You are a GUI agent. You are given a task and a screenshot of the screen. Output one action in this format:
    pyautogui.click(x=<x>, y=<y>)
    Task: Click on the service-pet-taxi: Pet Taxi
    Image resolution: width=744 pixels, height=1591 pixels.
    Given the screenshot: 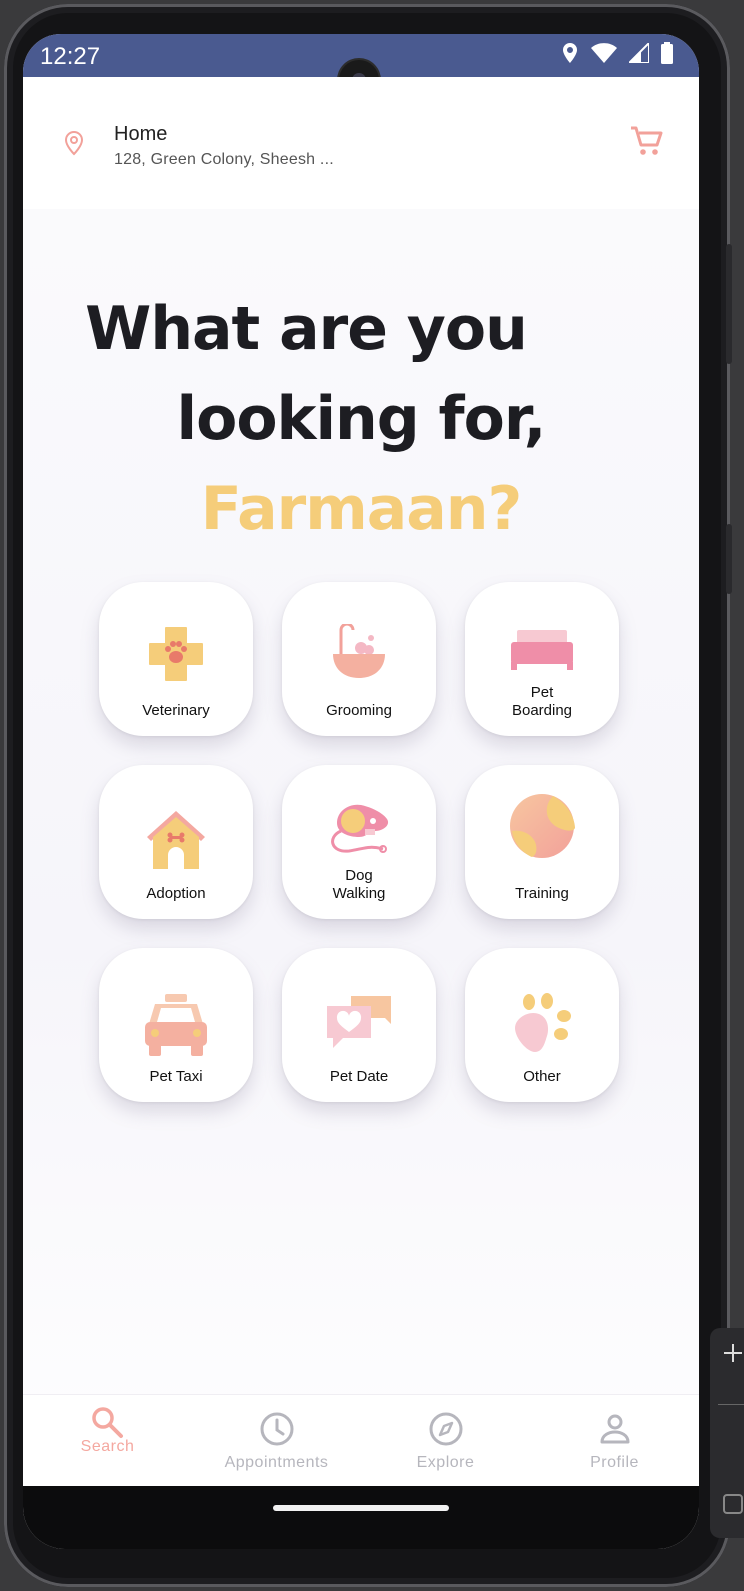 What is the action you would take?
    pyautogui.click(x=176, y=1025)
    